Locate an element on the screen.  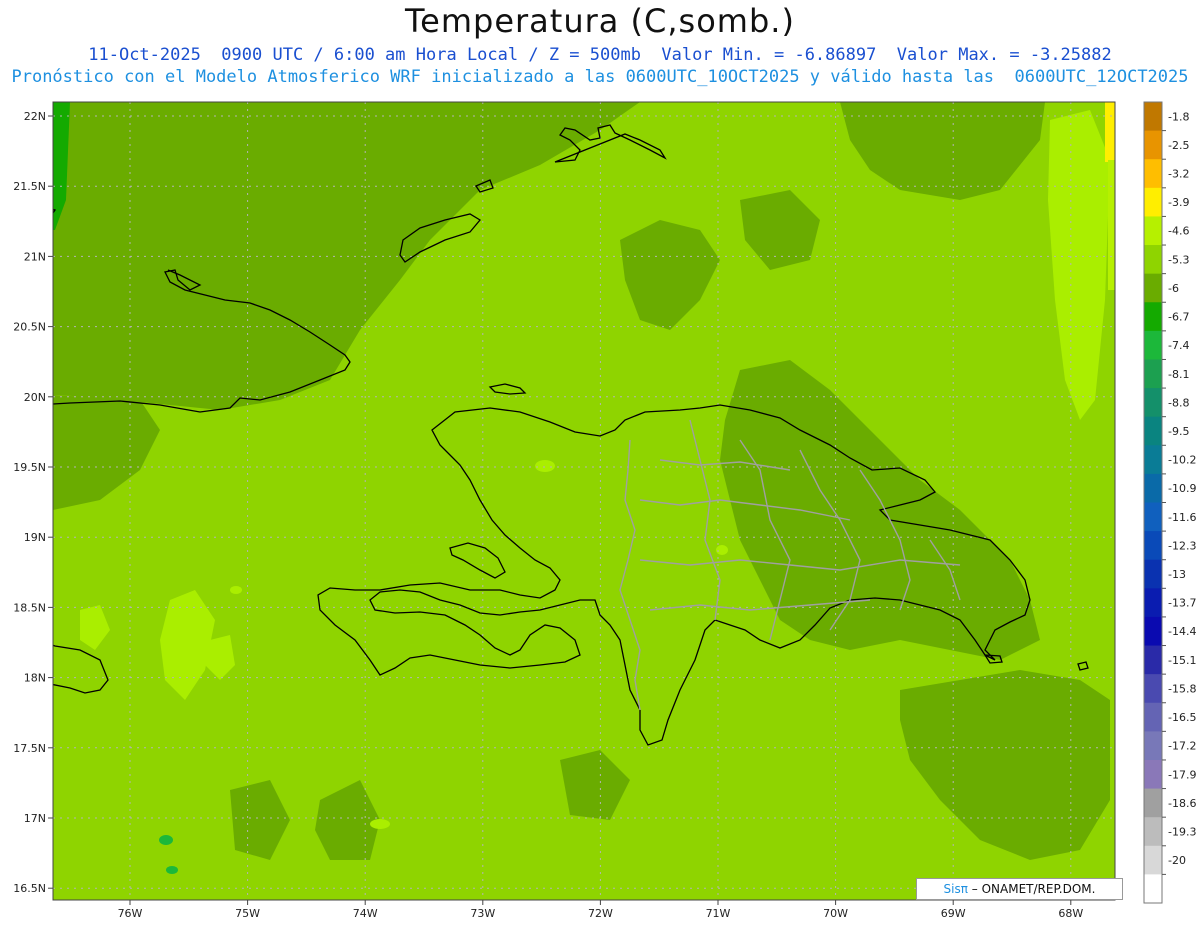
lon-label: 69W is located at coordinates (953, 913).